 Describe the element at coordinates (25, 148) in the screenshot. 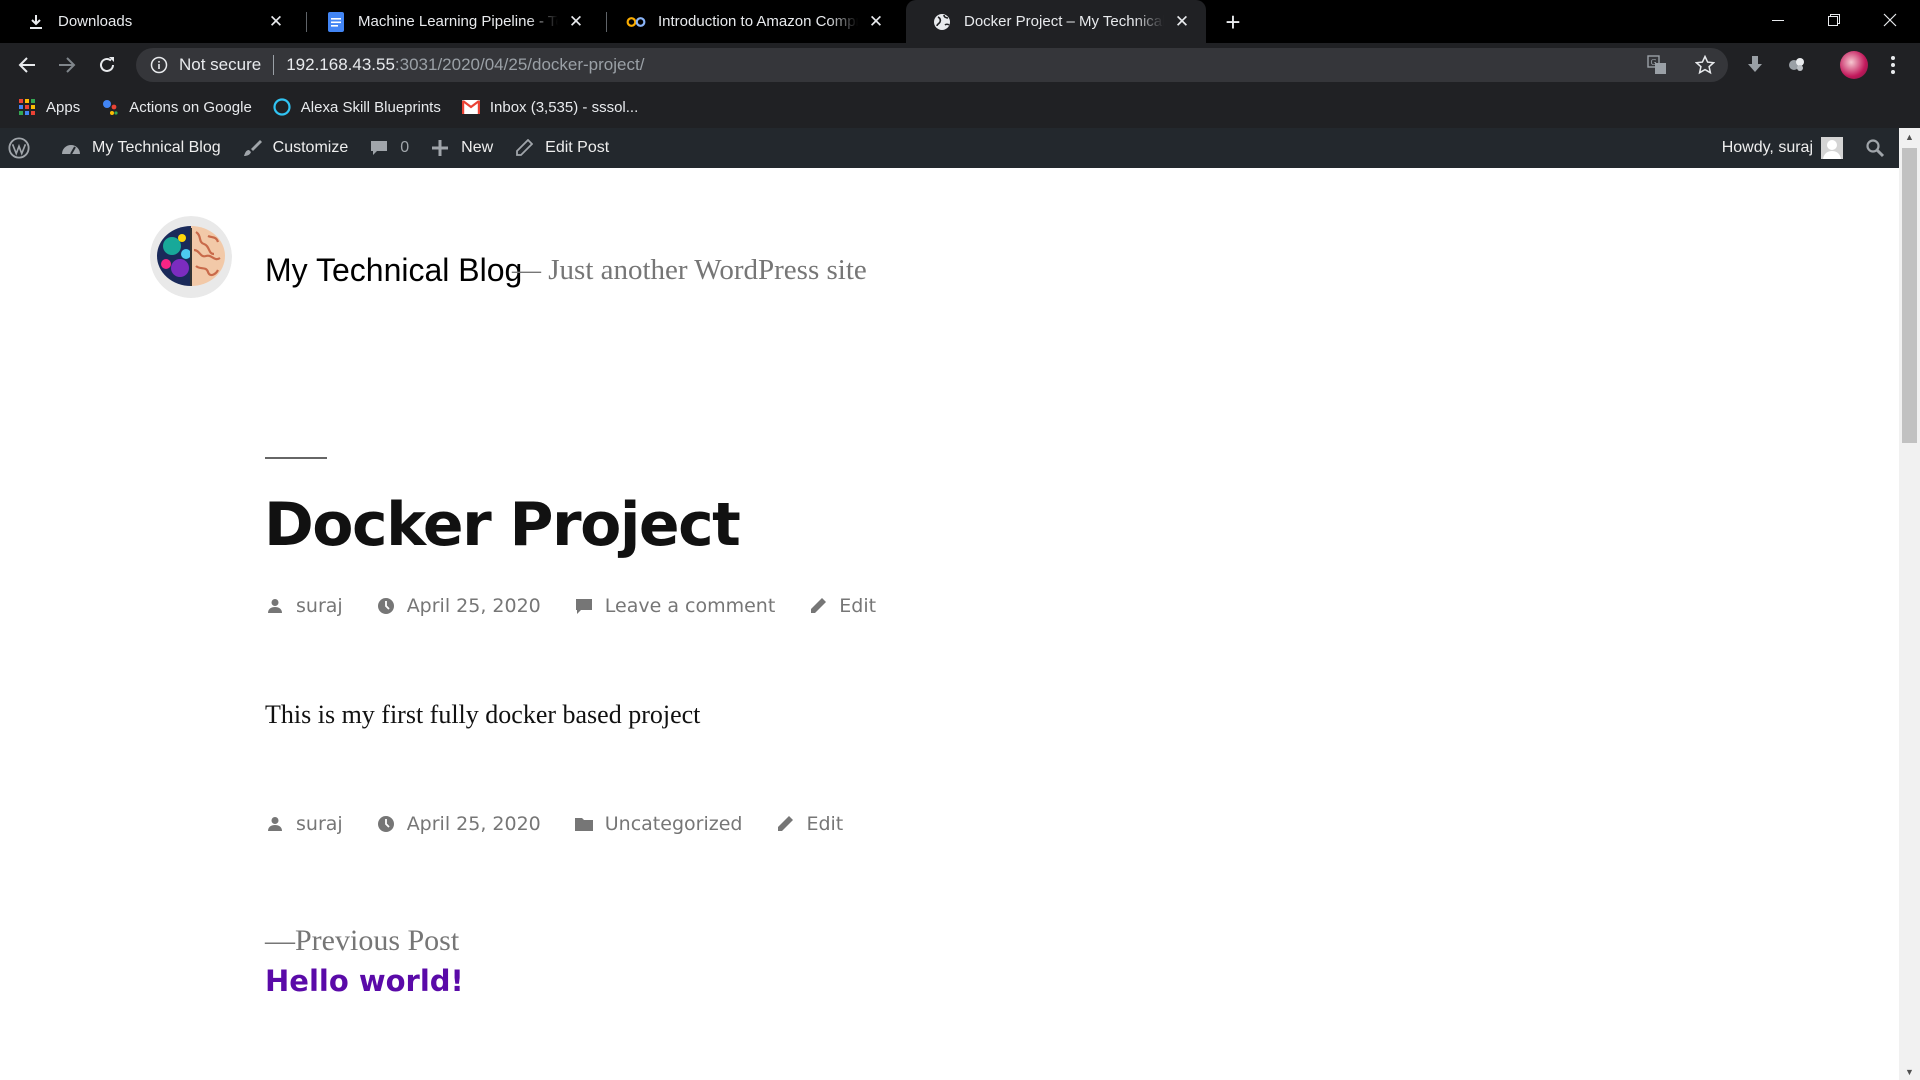

I see `wp-logo-menu` at that location.